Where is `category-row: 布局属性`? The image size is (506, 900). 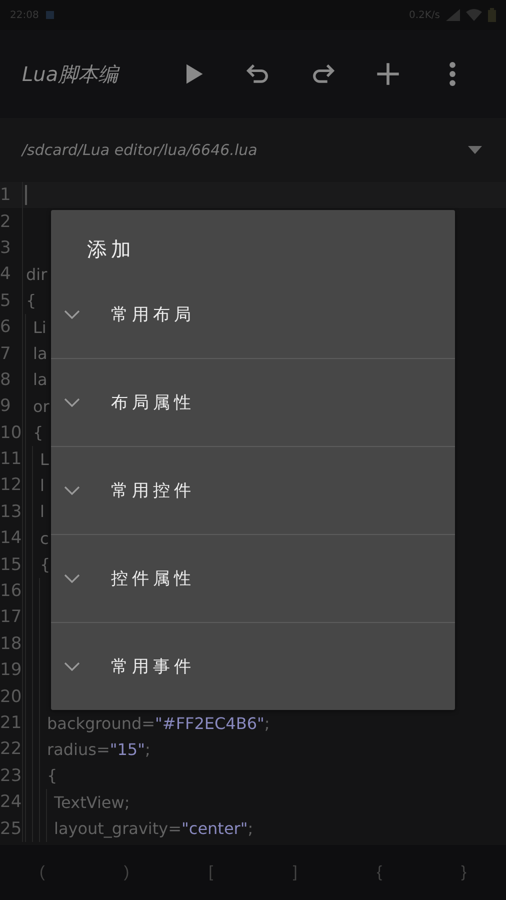 category-row: 布局属性 is located at coordinates (253, 403).